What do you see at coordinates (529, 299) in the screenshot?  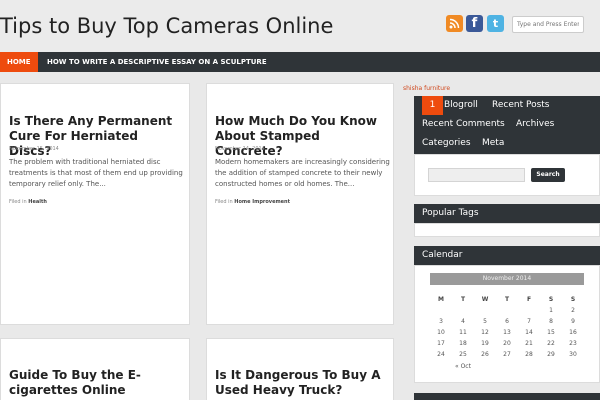 I see `calendar-weekday: F` at bounding box center [529, 299].